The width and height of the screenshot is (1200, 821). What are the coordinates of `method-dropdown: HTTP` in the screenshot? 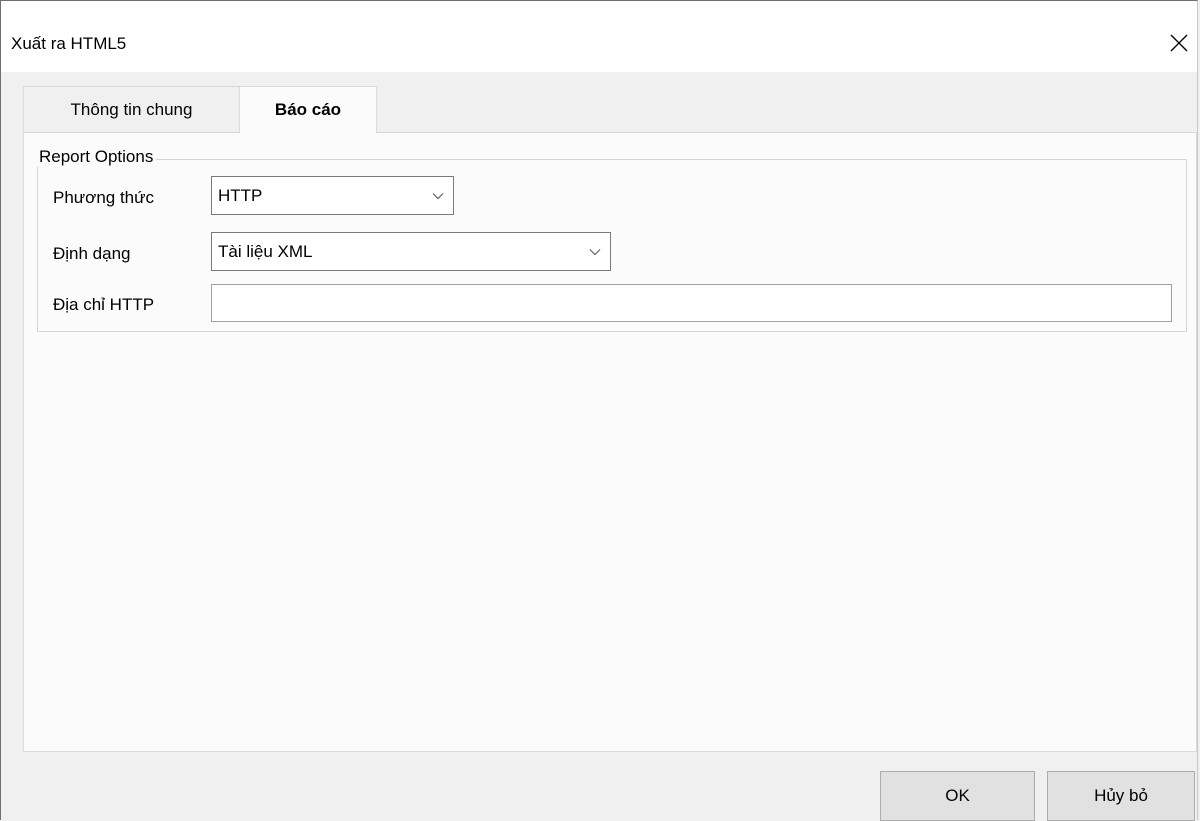 It's located at (332, 195).